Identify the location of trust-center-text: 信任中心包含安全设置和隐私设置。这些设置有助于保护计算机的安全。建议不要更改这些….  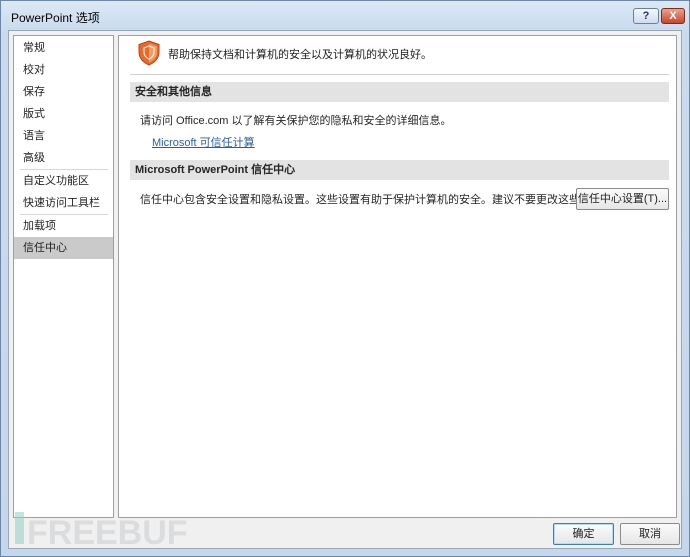
(376, 200).